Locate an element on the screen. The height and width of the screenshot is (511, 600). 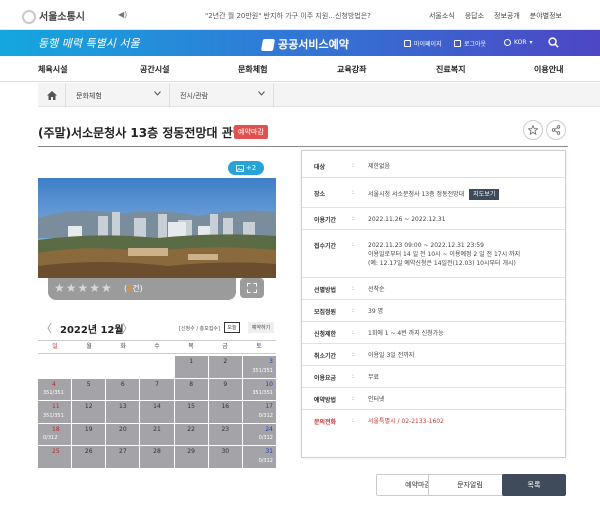
top-link-response: 응답소 is located at coordinates (474, 16).